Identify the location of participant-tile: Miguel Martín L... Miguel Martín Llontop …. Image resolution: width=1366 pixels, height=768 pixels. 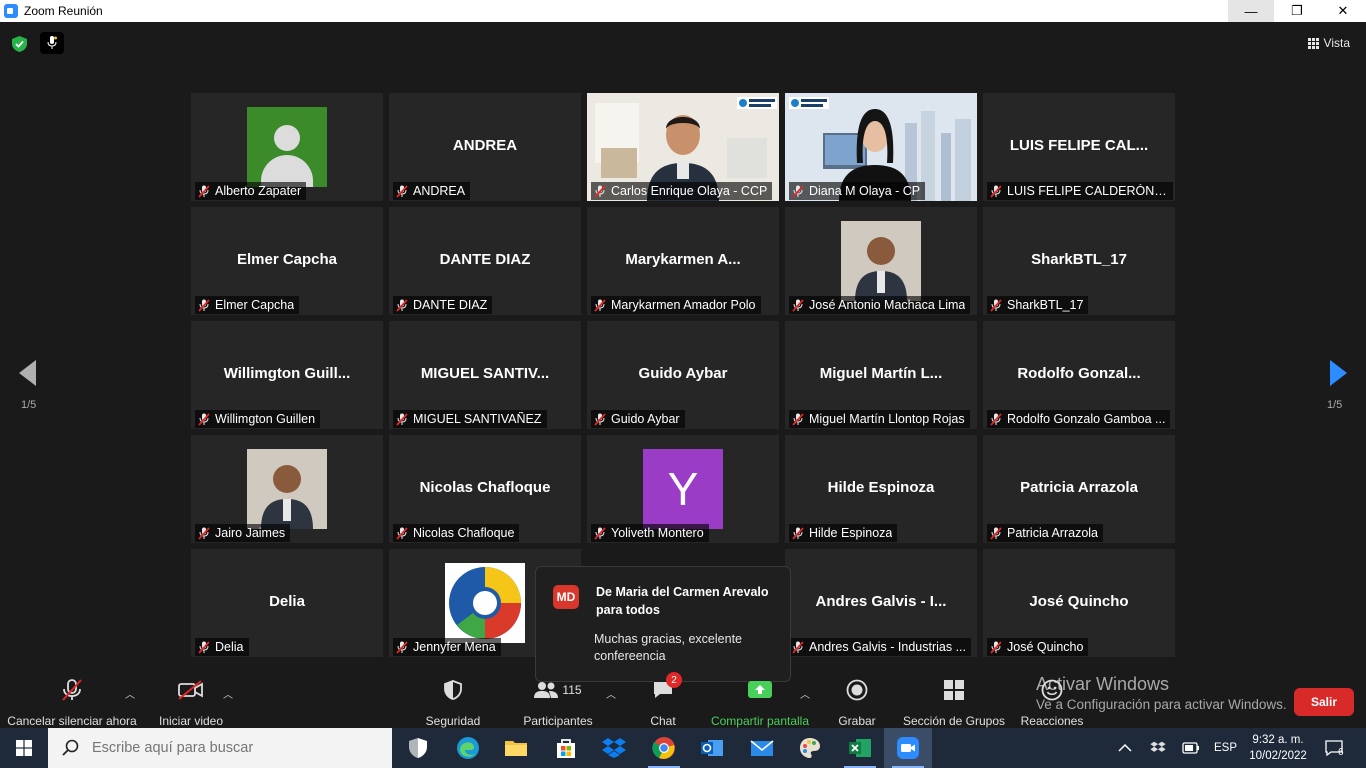
(881, 375).